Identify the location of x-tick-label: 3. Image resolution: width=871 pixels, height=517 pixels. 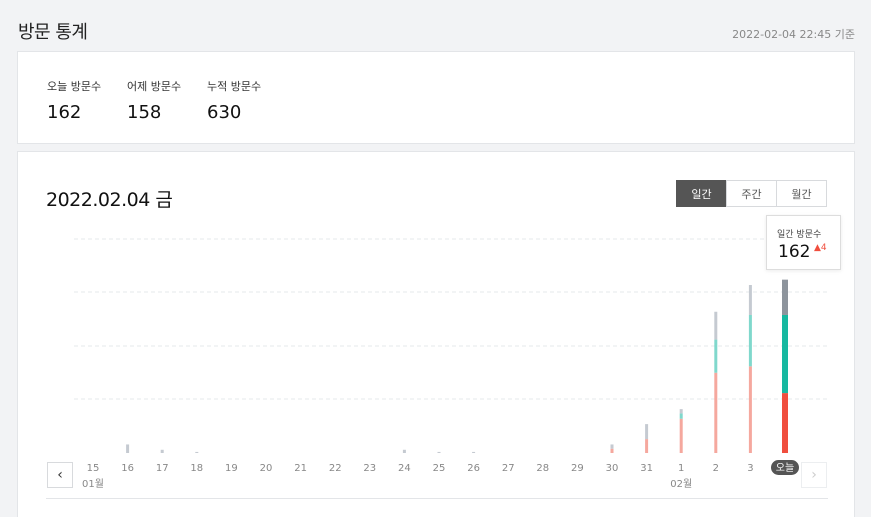
(750, 468).